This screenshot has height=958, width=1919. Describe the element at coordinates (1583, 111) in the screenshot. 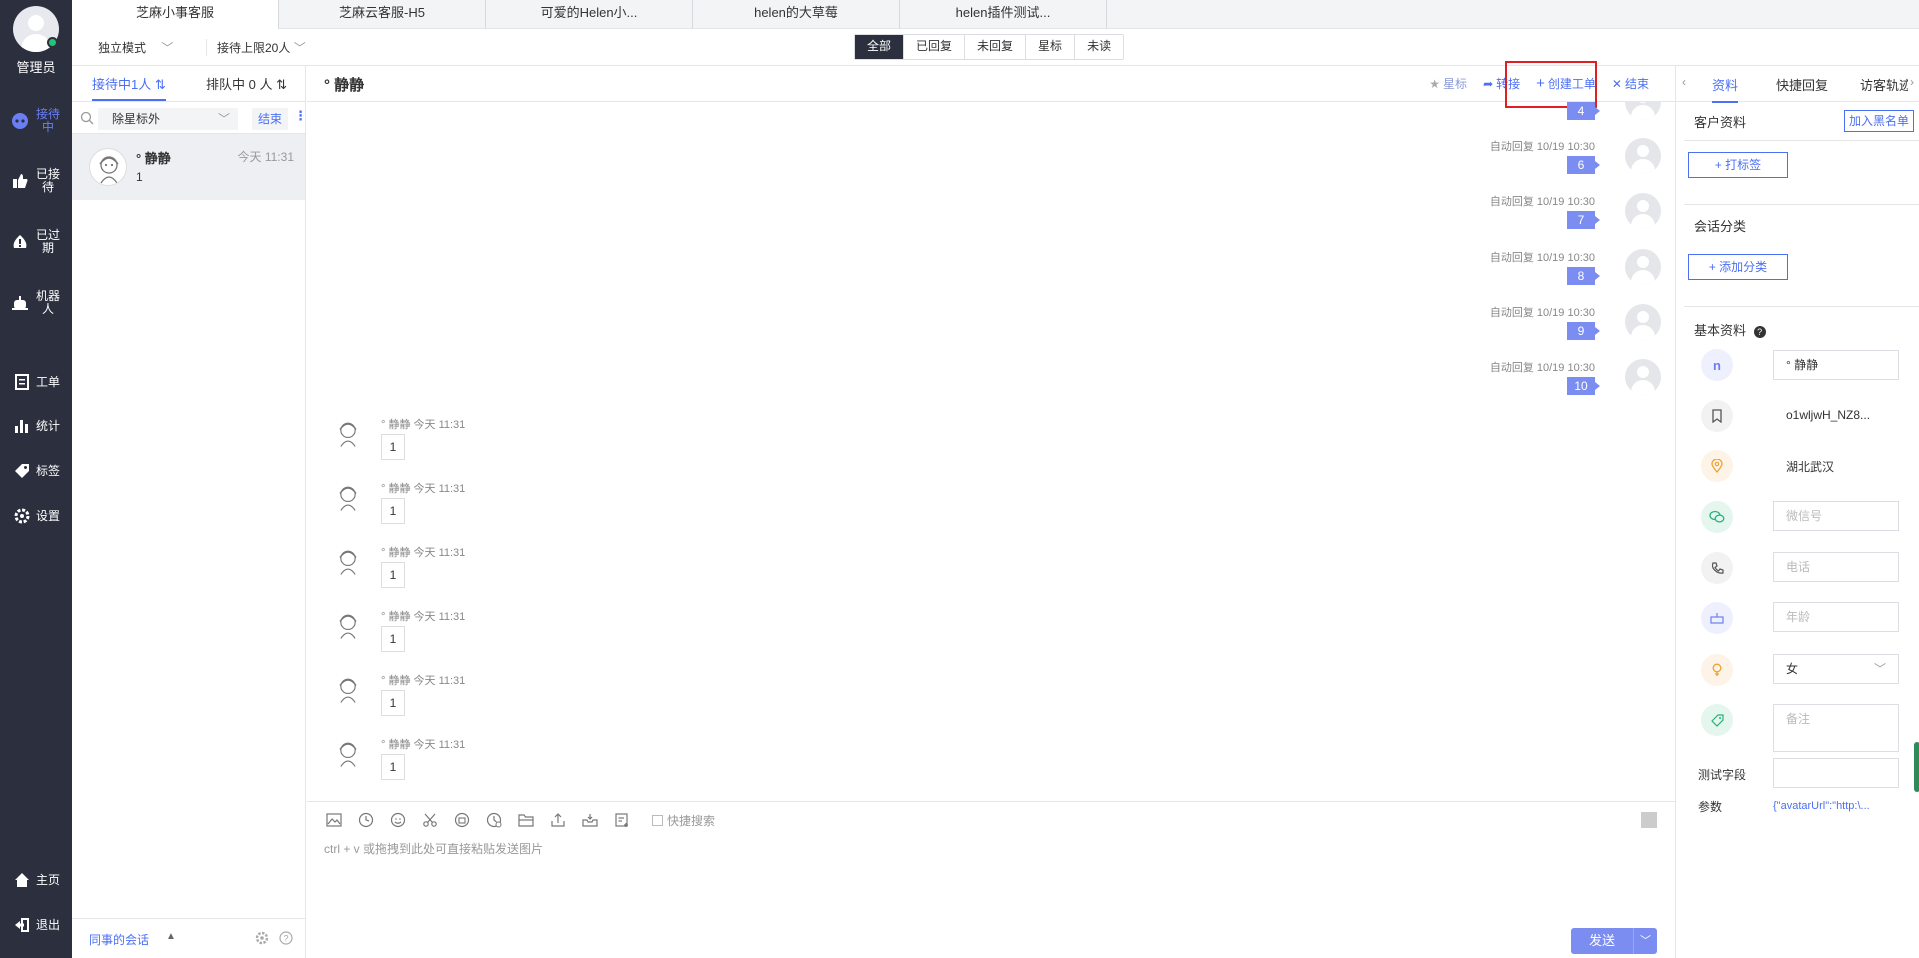

I see `message-bubble: 4` at that location.